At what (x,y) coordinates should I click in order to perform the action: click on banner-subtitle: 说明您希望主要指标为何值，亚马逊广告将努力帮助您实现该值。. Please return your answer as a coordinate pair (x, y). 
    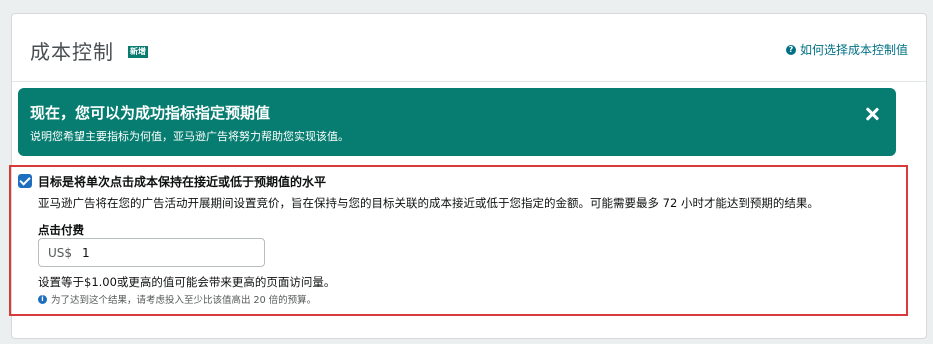
    Looking at the image, I should click on (189, 136).